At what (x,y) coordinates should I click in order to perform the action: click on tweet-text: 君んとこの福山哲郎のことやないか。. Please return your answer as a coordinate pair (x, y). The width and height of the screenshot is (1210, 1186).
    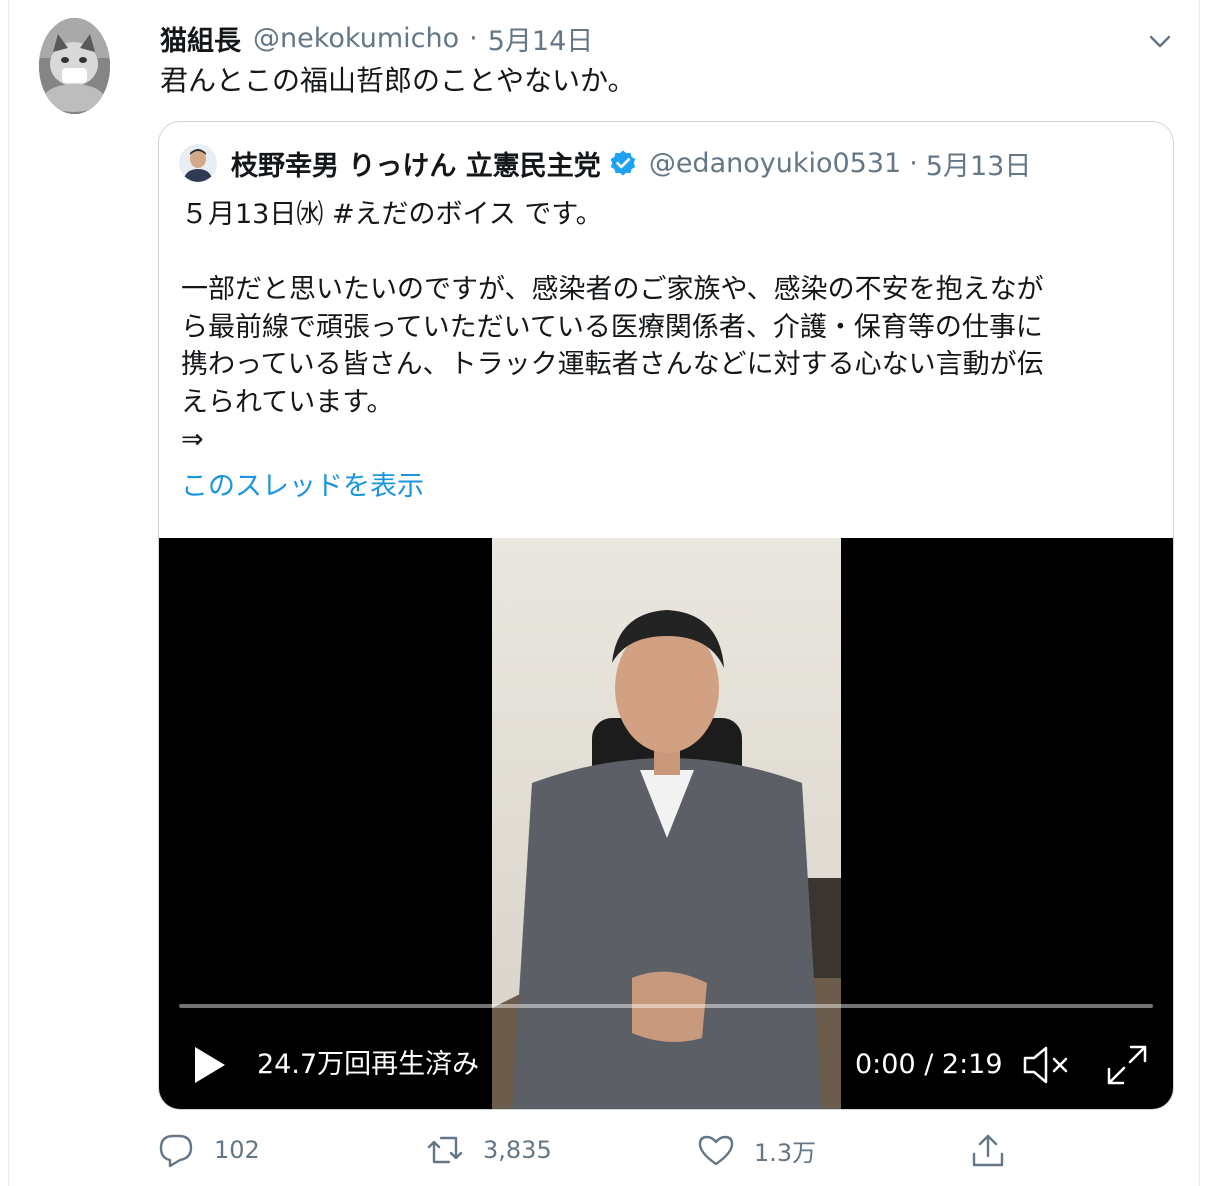
    Looking at the image, I should click on (398, 80).